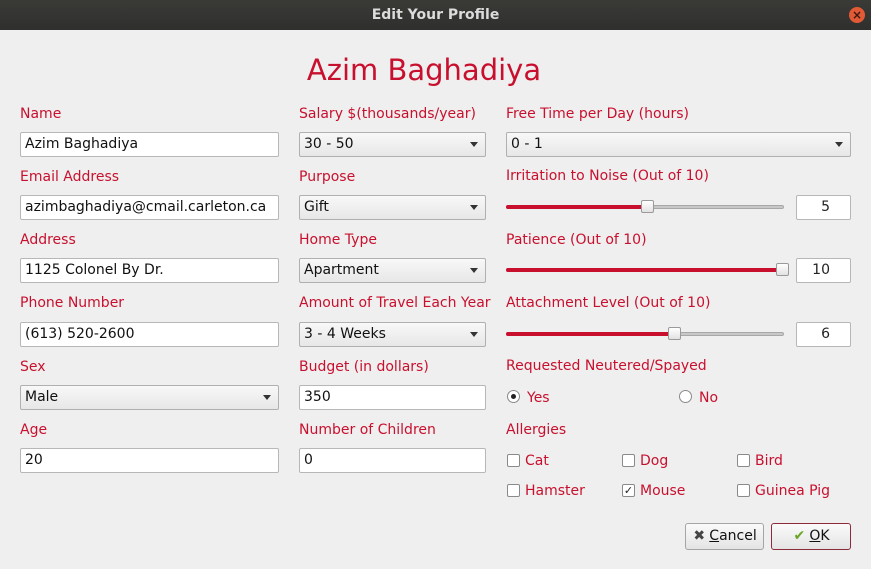 Image resolution: width=871 pixels, height=569 pixels. Describe the element at coordinates (338, 240) in the screenshot. I see `home-type-label: Home Type` at that location.